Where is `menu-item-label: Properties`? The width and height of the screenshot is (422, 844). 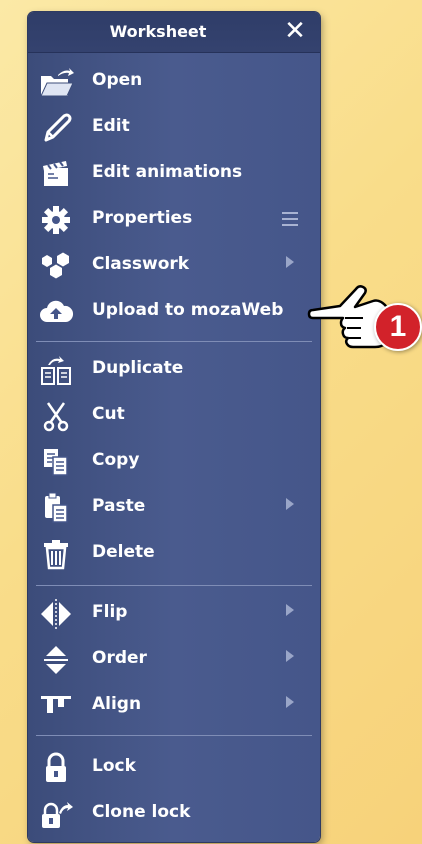 menu-item-label: Properties is located at coordinates (142, 218).